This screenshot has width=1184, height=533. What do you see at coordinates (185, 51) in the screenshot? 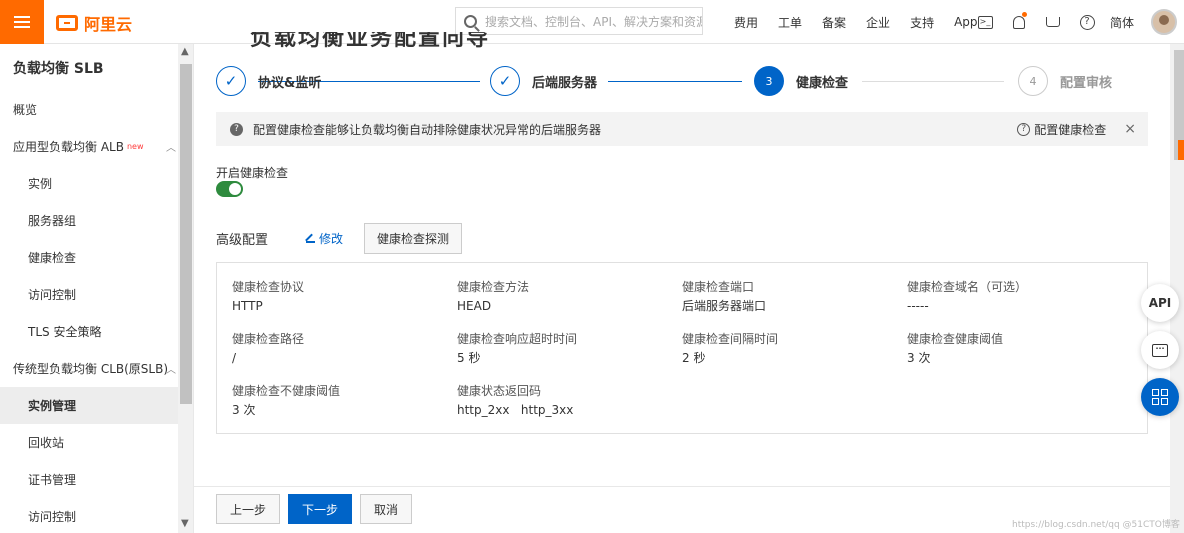
I see `scroll-up-icon: ▲` at bounding box center [185, 51].